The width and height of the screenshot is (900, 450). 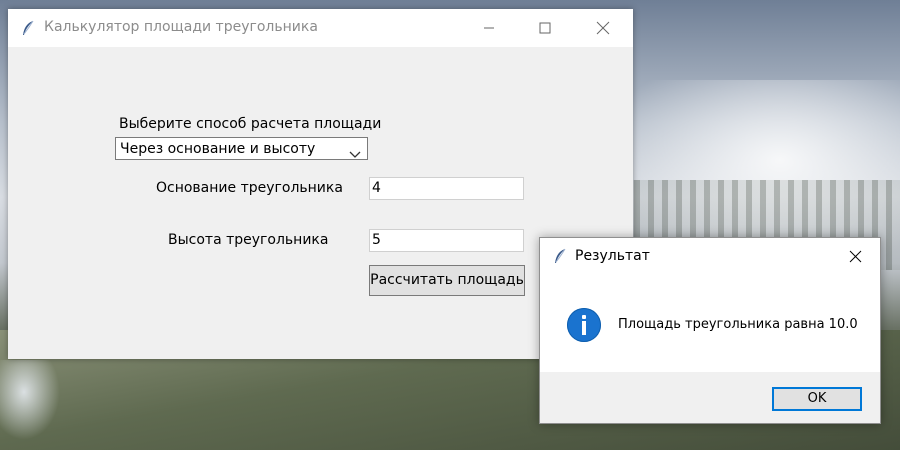 I want to click on base-label: Основание треугольника, so click(x=249, y=188).